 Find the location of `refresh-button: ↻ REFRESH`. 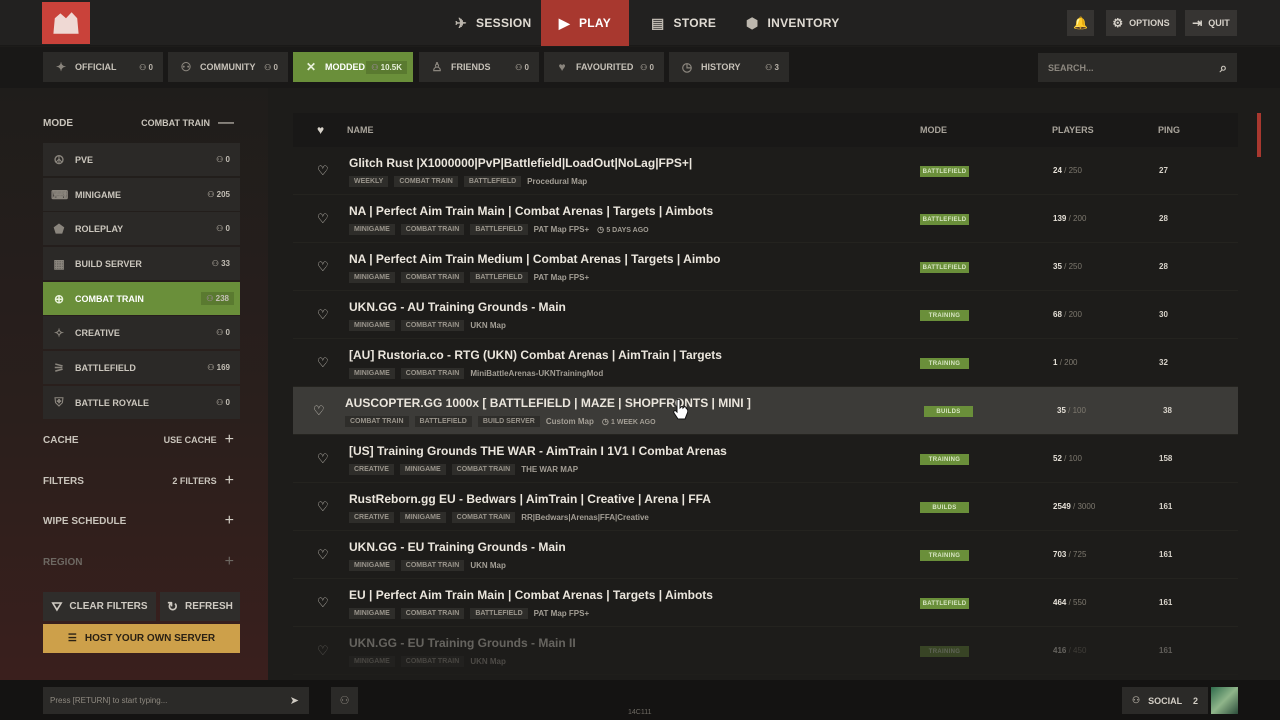

refresh-button: ↻ REFRESH is located at coordinates (200, 606).